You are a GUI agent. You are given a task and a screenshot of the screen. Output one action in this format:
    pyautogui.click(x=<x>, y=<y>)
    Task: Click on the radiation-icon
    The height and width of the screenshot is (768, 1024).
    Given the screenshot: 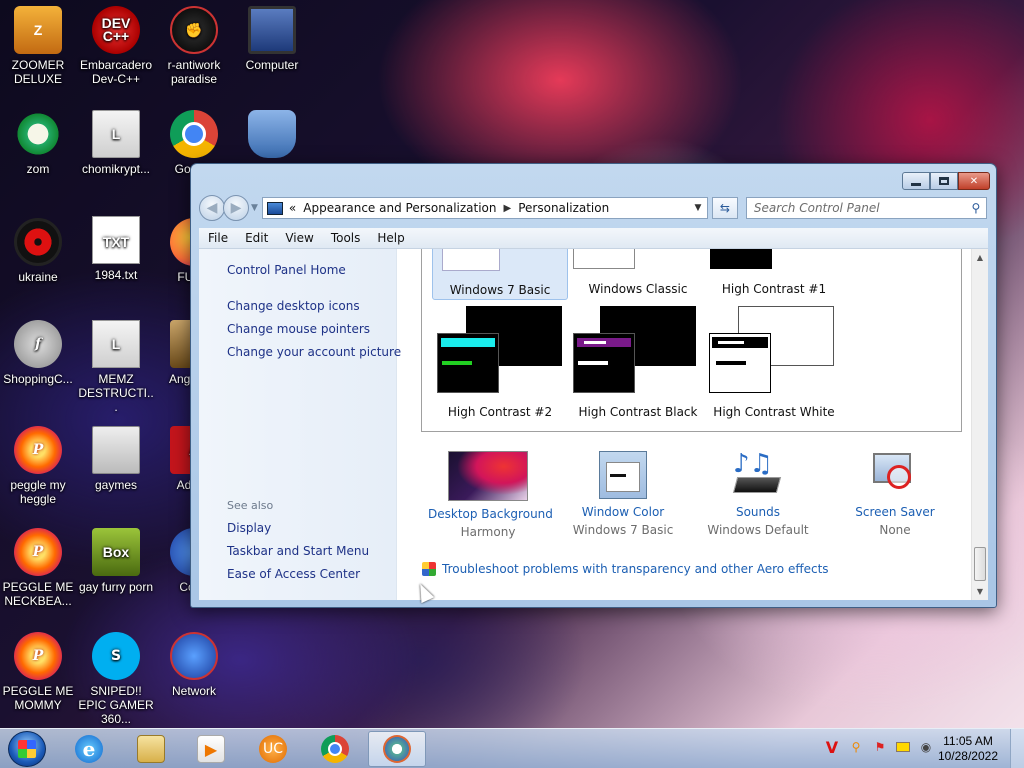 What is the action you would take?
    pyautogui.click(x=38, y=242)
    